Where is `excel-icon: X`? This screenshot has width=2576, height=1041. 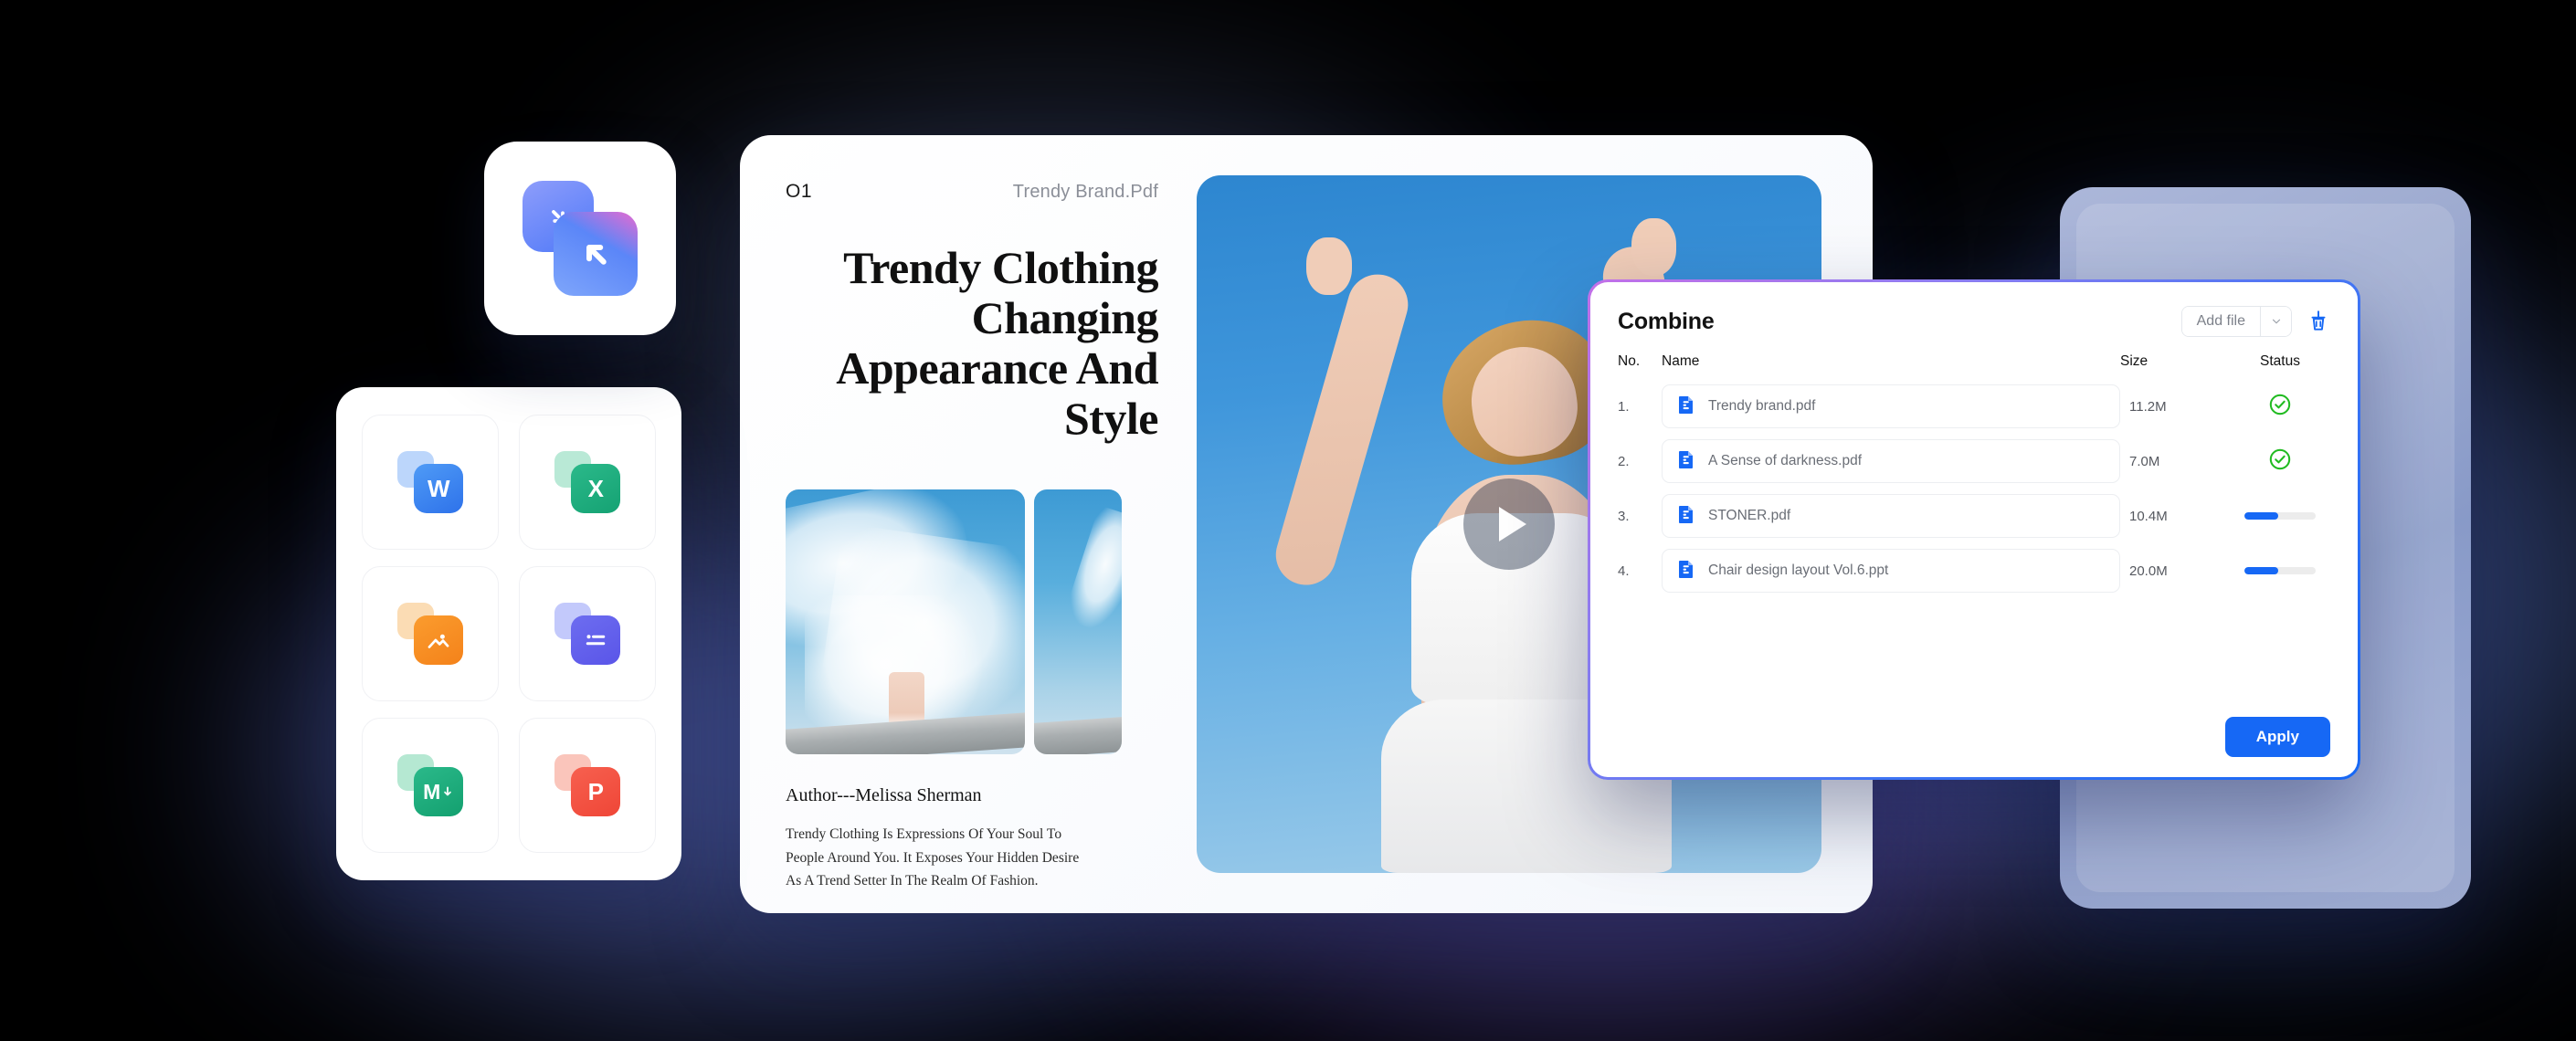
excel-icon: X is located at coordinates (587, 482).